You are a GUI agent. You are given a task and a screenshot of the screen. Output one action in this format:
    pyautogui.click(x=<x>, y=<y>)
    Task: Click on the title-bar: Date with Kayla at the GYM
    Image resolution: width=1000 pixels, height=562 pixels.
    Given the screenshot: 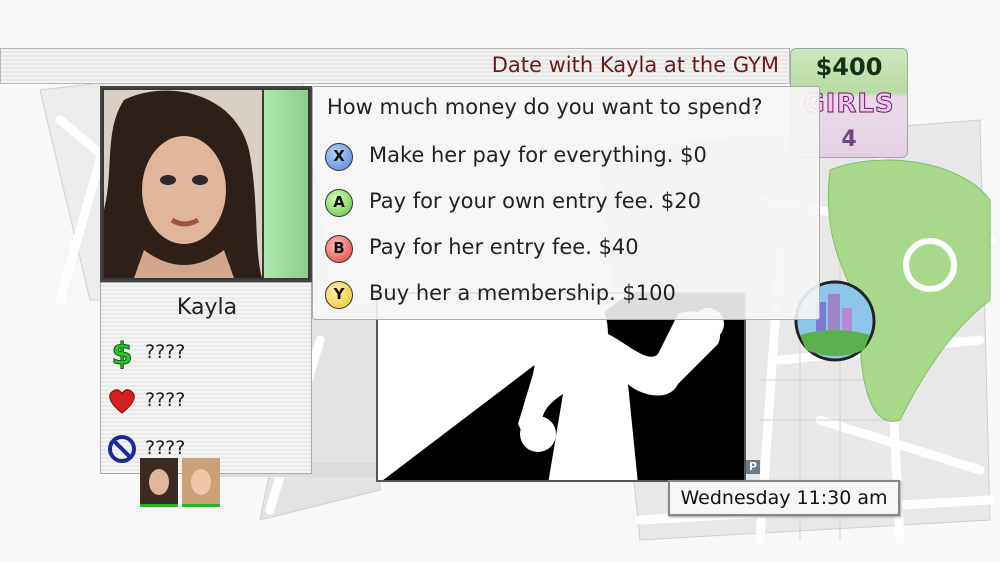 What is the action you would take?
    pyautogui.click(x=395, y=66)
    